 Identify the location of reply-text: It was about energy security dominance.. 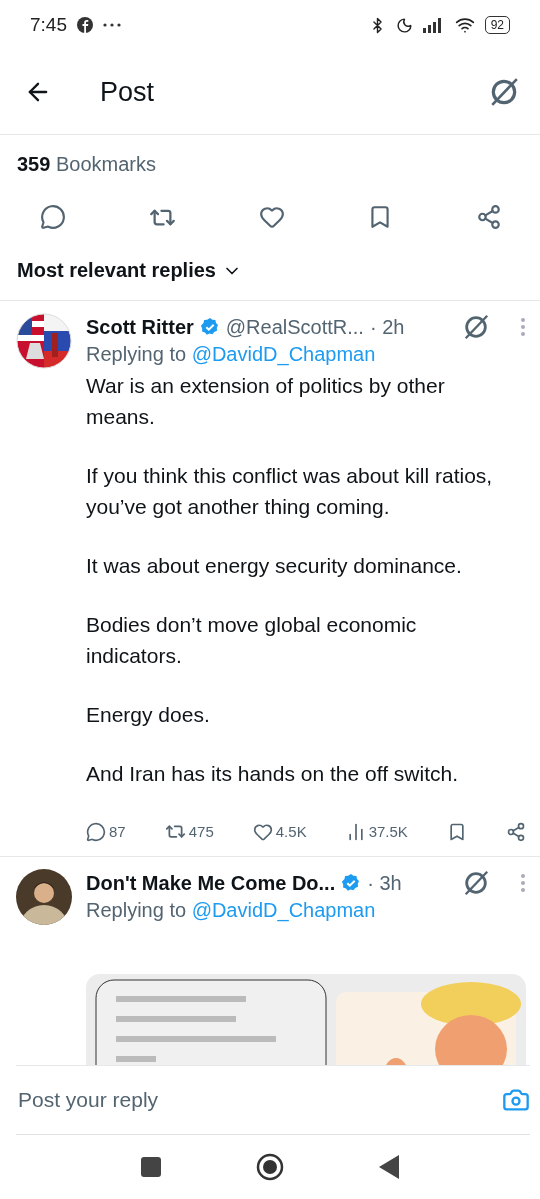
(274, 566).